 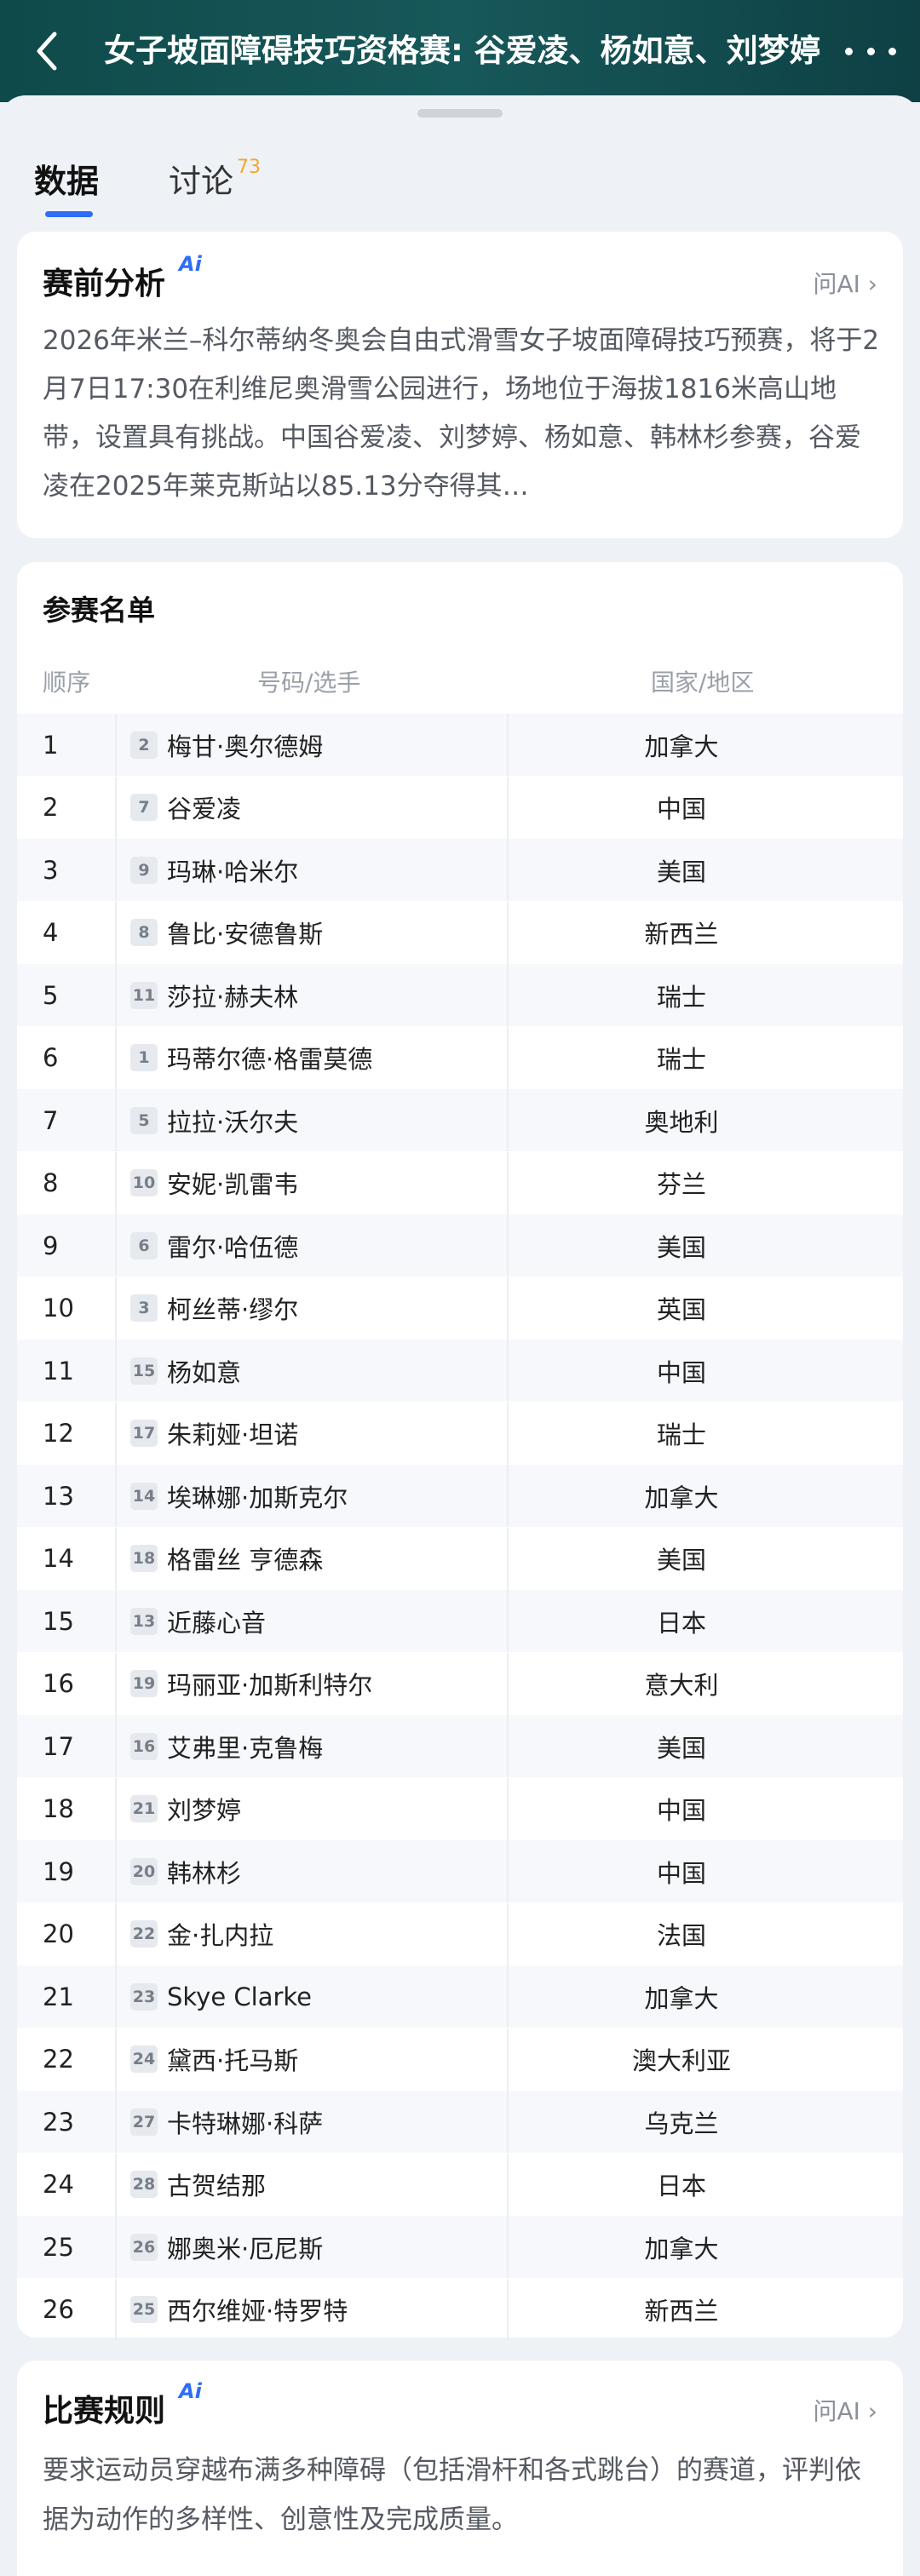 What do you see at coordinates (205, 1372) in the screenshot?
I see `player-name: 杨如意` at bounding box center [205, 1372].